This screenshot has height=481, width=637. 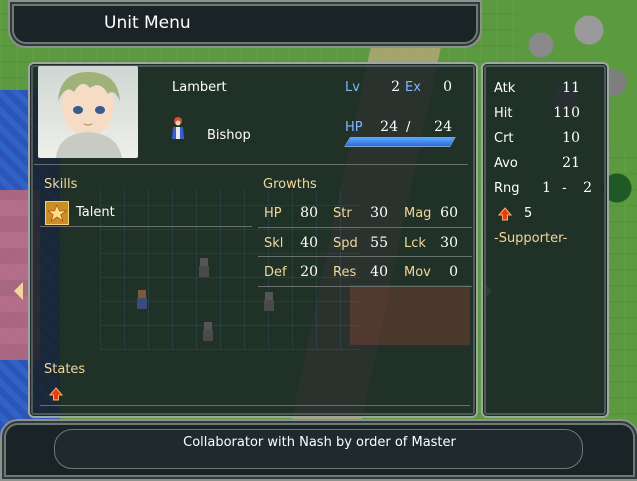 What do you see at coordinates (379, 272) in the screenshot?
I see `growth-value-res: 40` at bounding box center [379, 272].